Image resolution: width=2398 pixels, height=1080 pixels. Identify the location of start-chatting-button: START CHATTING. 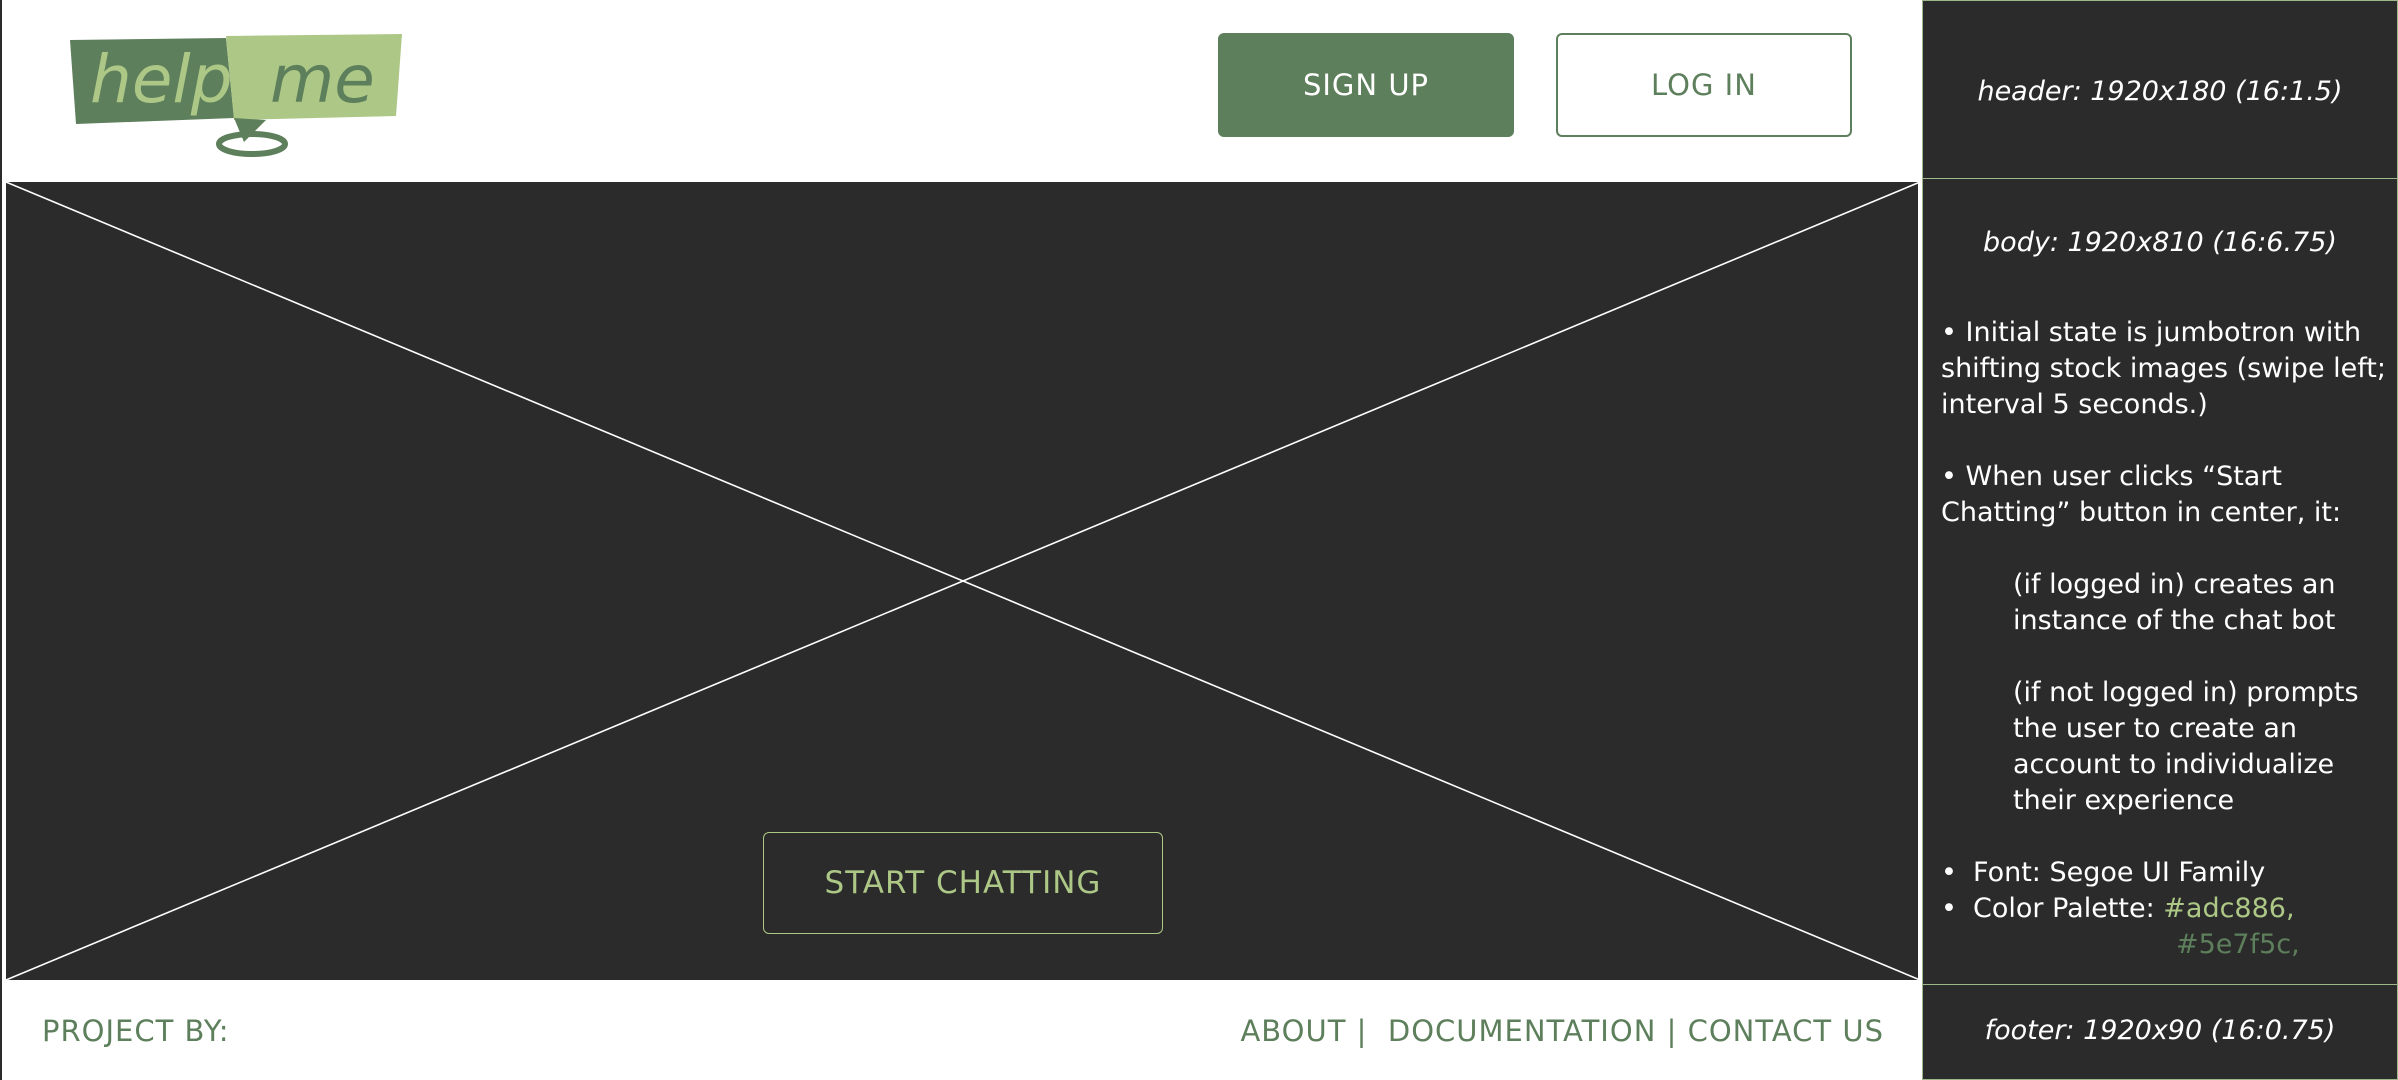
(963, 883).